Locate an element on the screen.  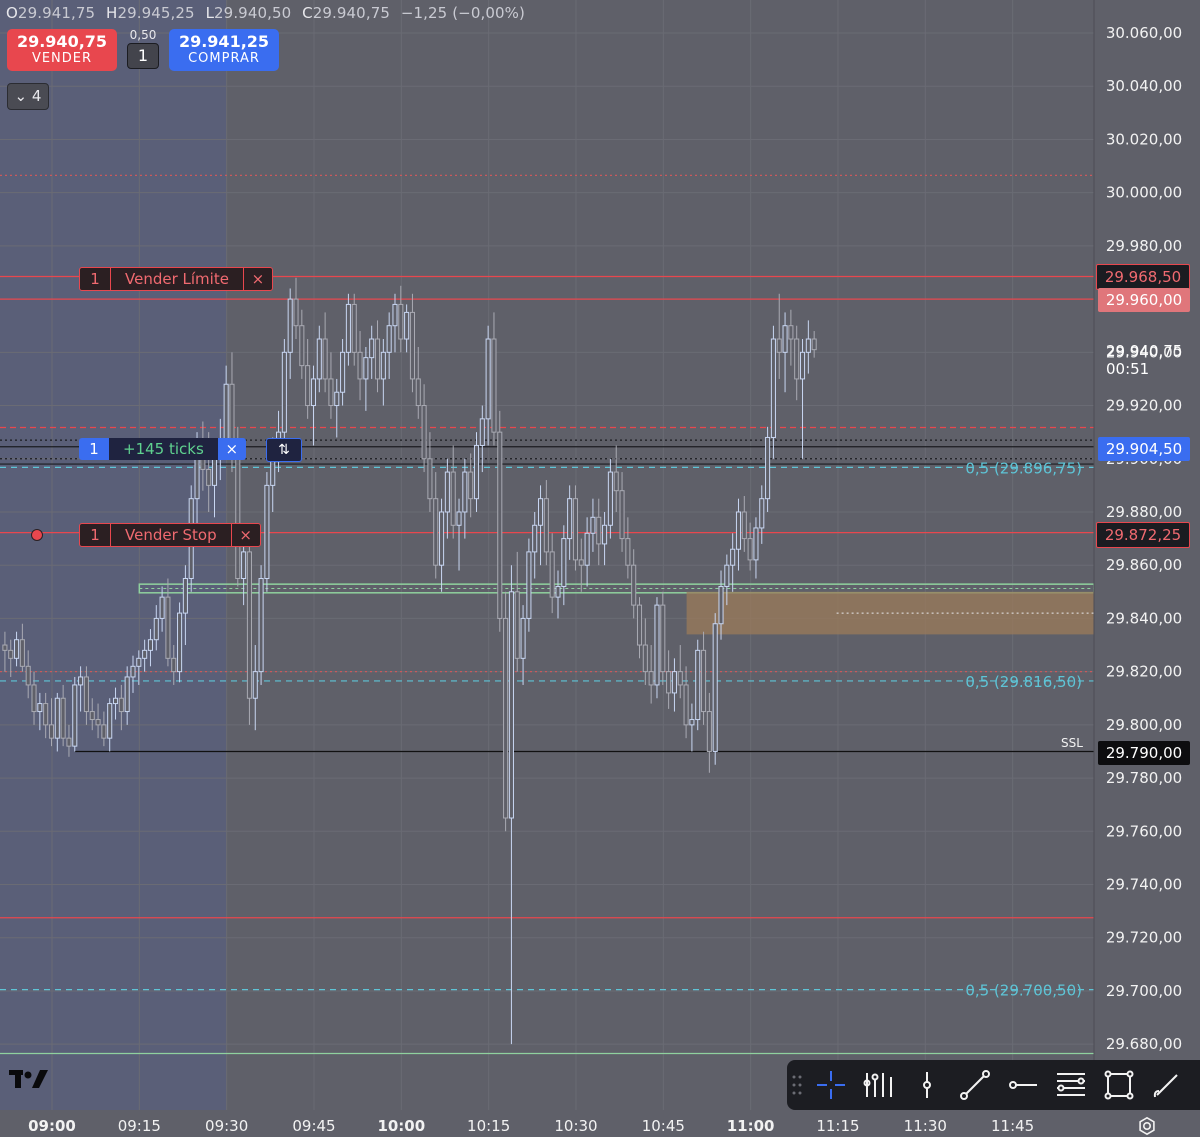
rectangle-icon is located at coordinates (1119, 1085).